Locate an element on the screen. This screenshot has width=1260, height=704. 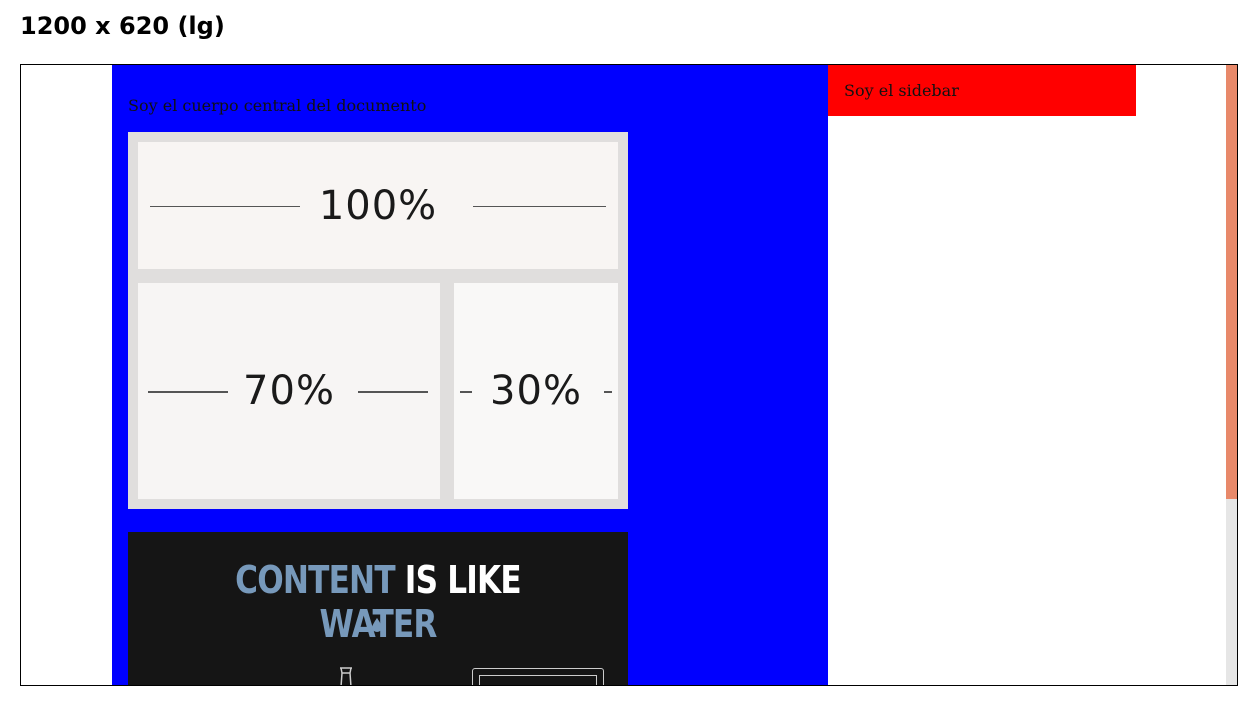
label-30: 30% is located at coordinates (536, 391).